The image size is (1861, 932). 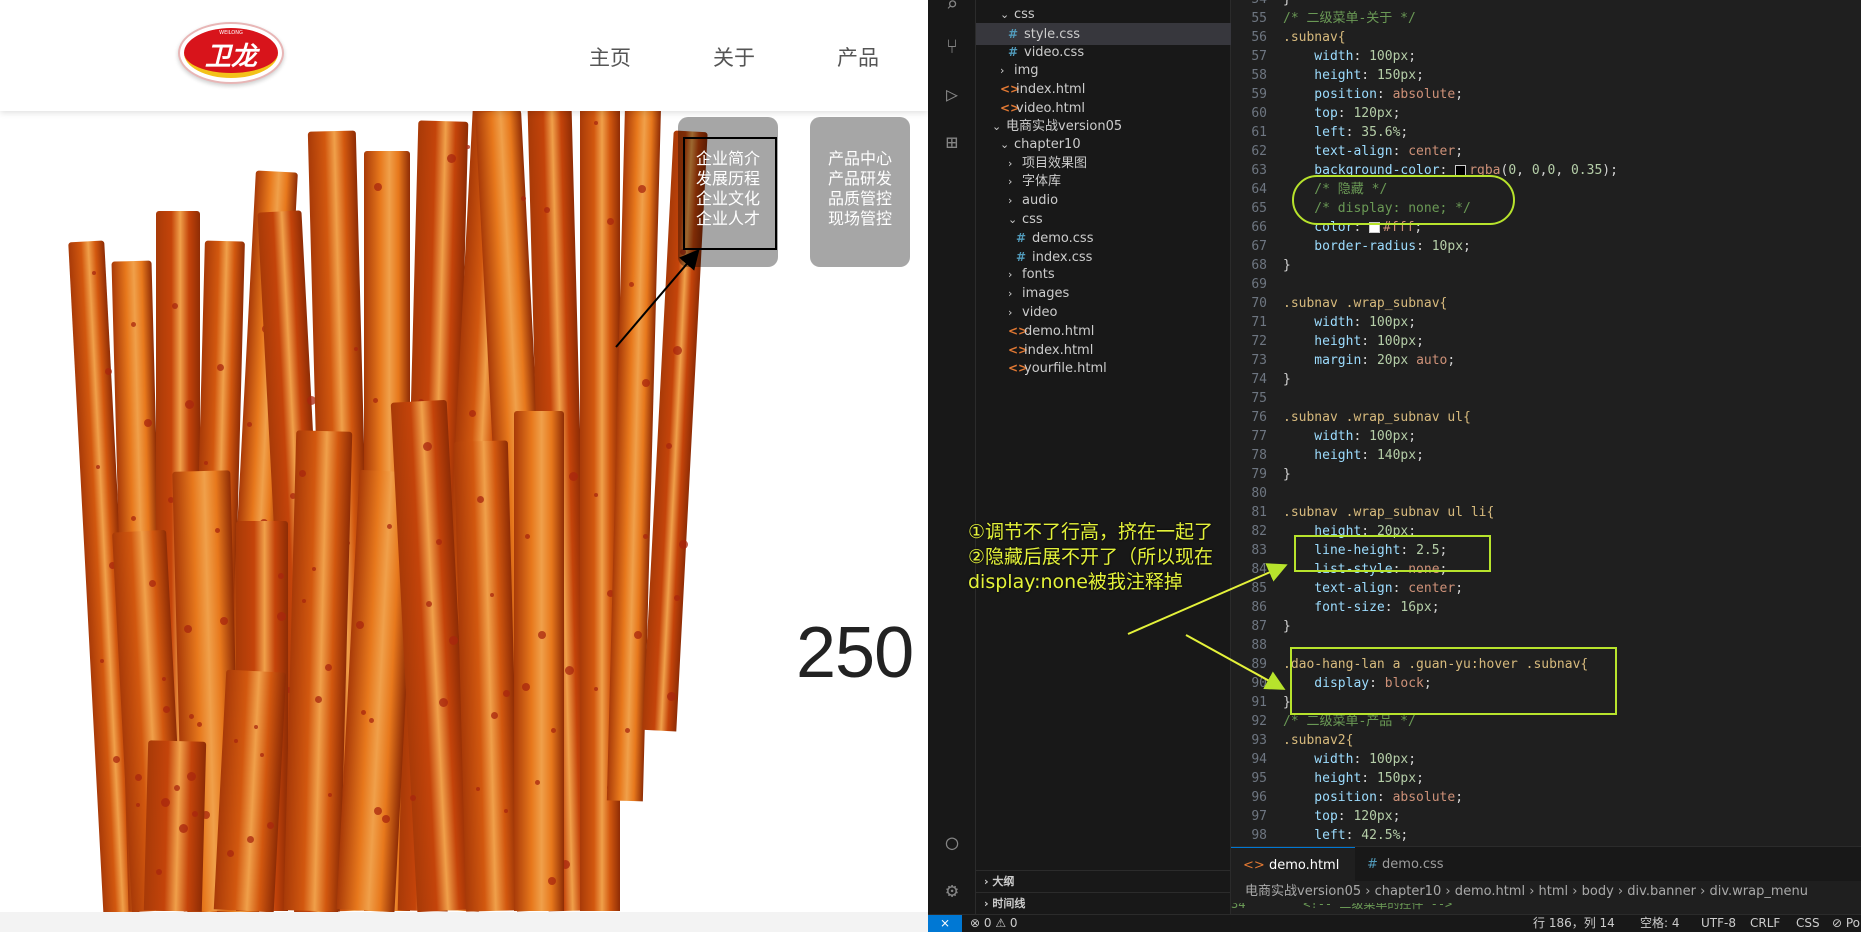 What do you see at coordinates (1546, 645) in the screenshot?
I see `code-line: 88` at bounding box center [1546, 645].